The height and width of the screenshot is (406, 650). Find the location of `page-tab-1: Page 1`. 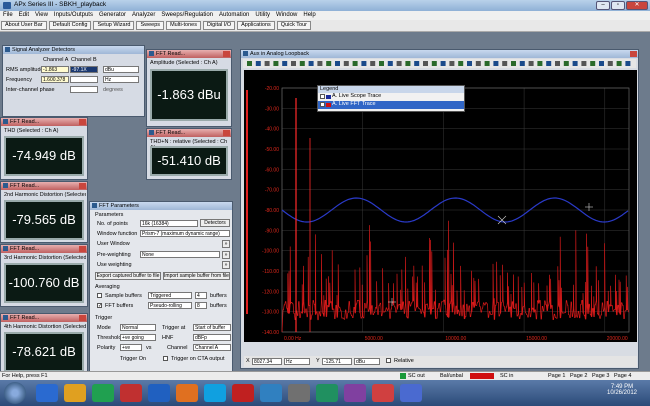

page-tab-1: Page 1 is located at coordinates (556, 376).